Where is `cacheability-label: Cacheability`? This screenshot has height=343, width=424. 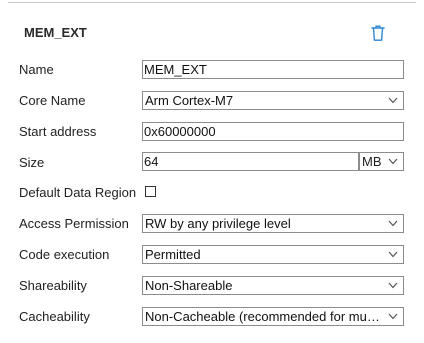 cacheability-label: Cacheability is located at coordinates (54, 316).